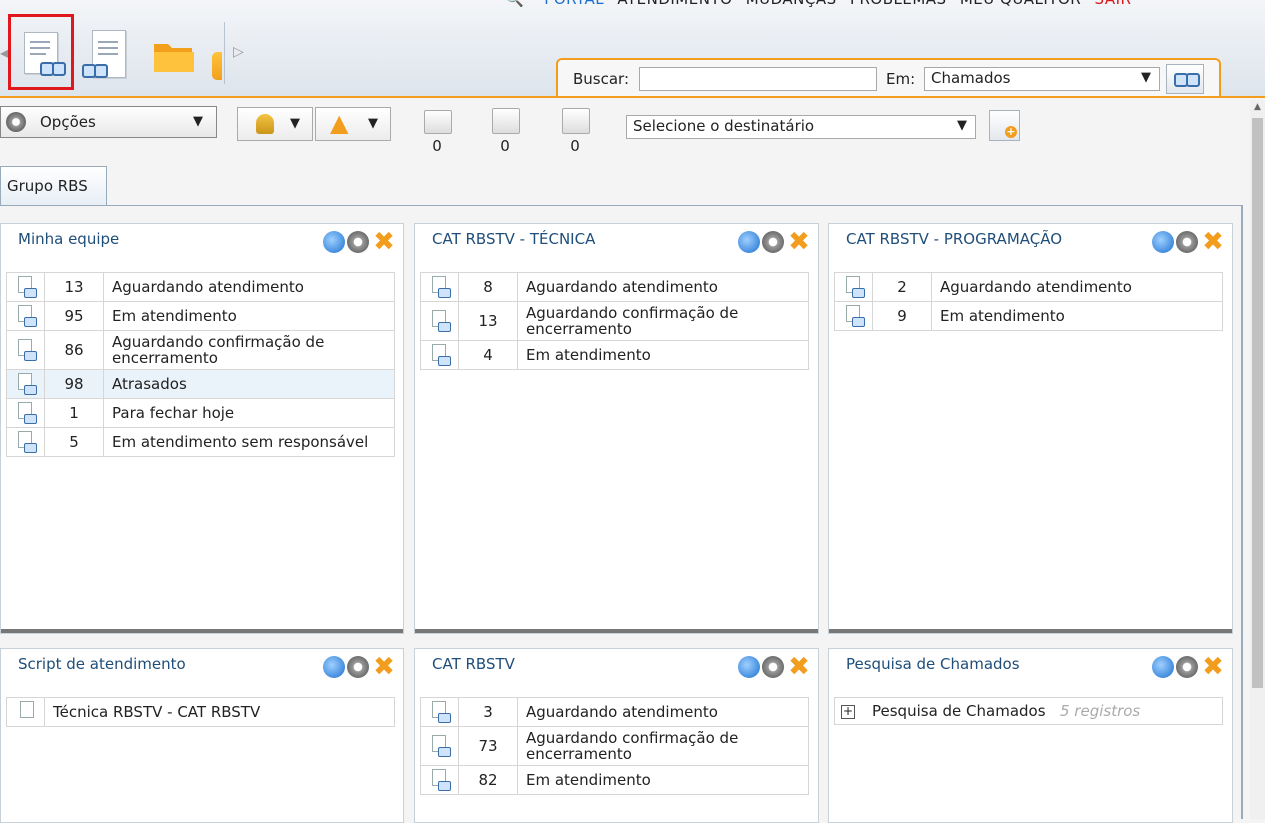  Describe the element at coordinates (574, 4) in the screenshot. I see `portal-link: PORTAL` at that location.